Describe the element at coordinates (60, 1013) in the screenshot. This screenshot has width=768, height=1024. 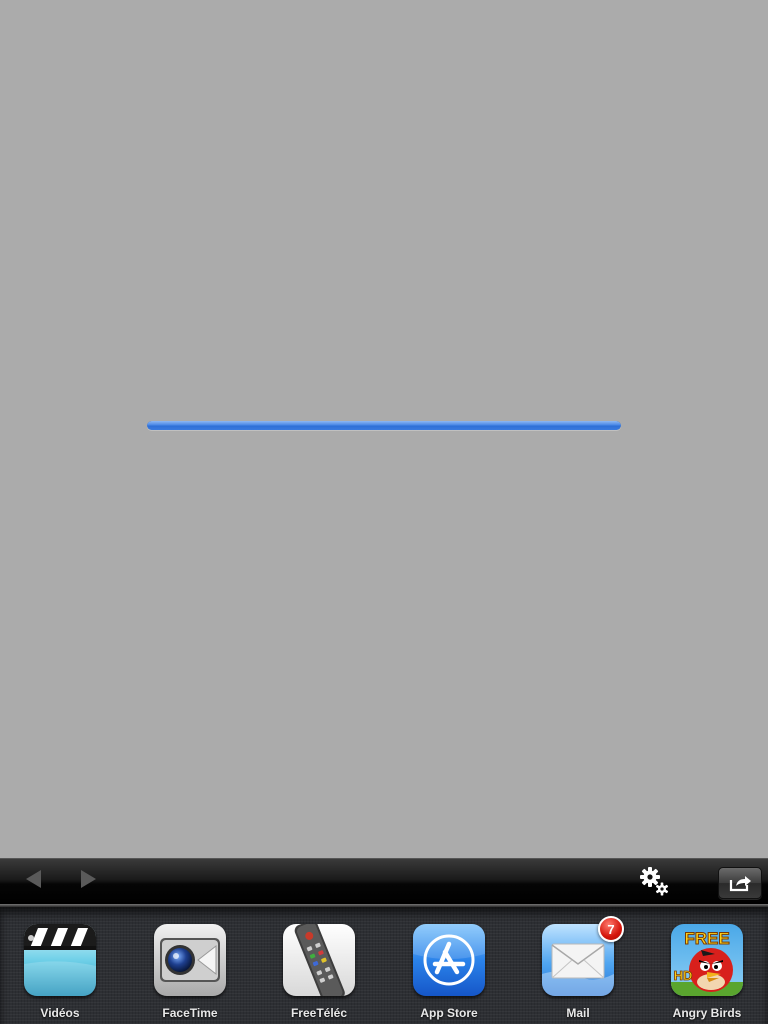
I see `app-label: Vidéos` at that location.